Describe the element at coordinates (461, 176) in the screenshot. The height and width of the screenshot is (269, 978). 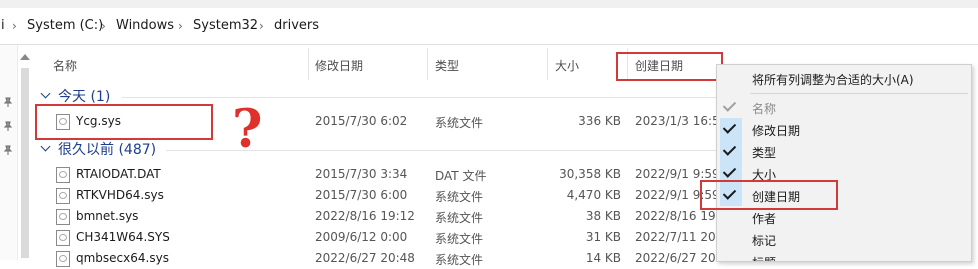
I see `file-type: DAT 文件` at that location.